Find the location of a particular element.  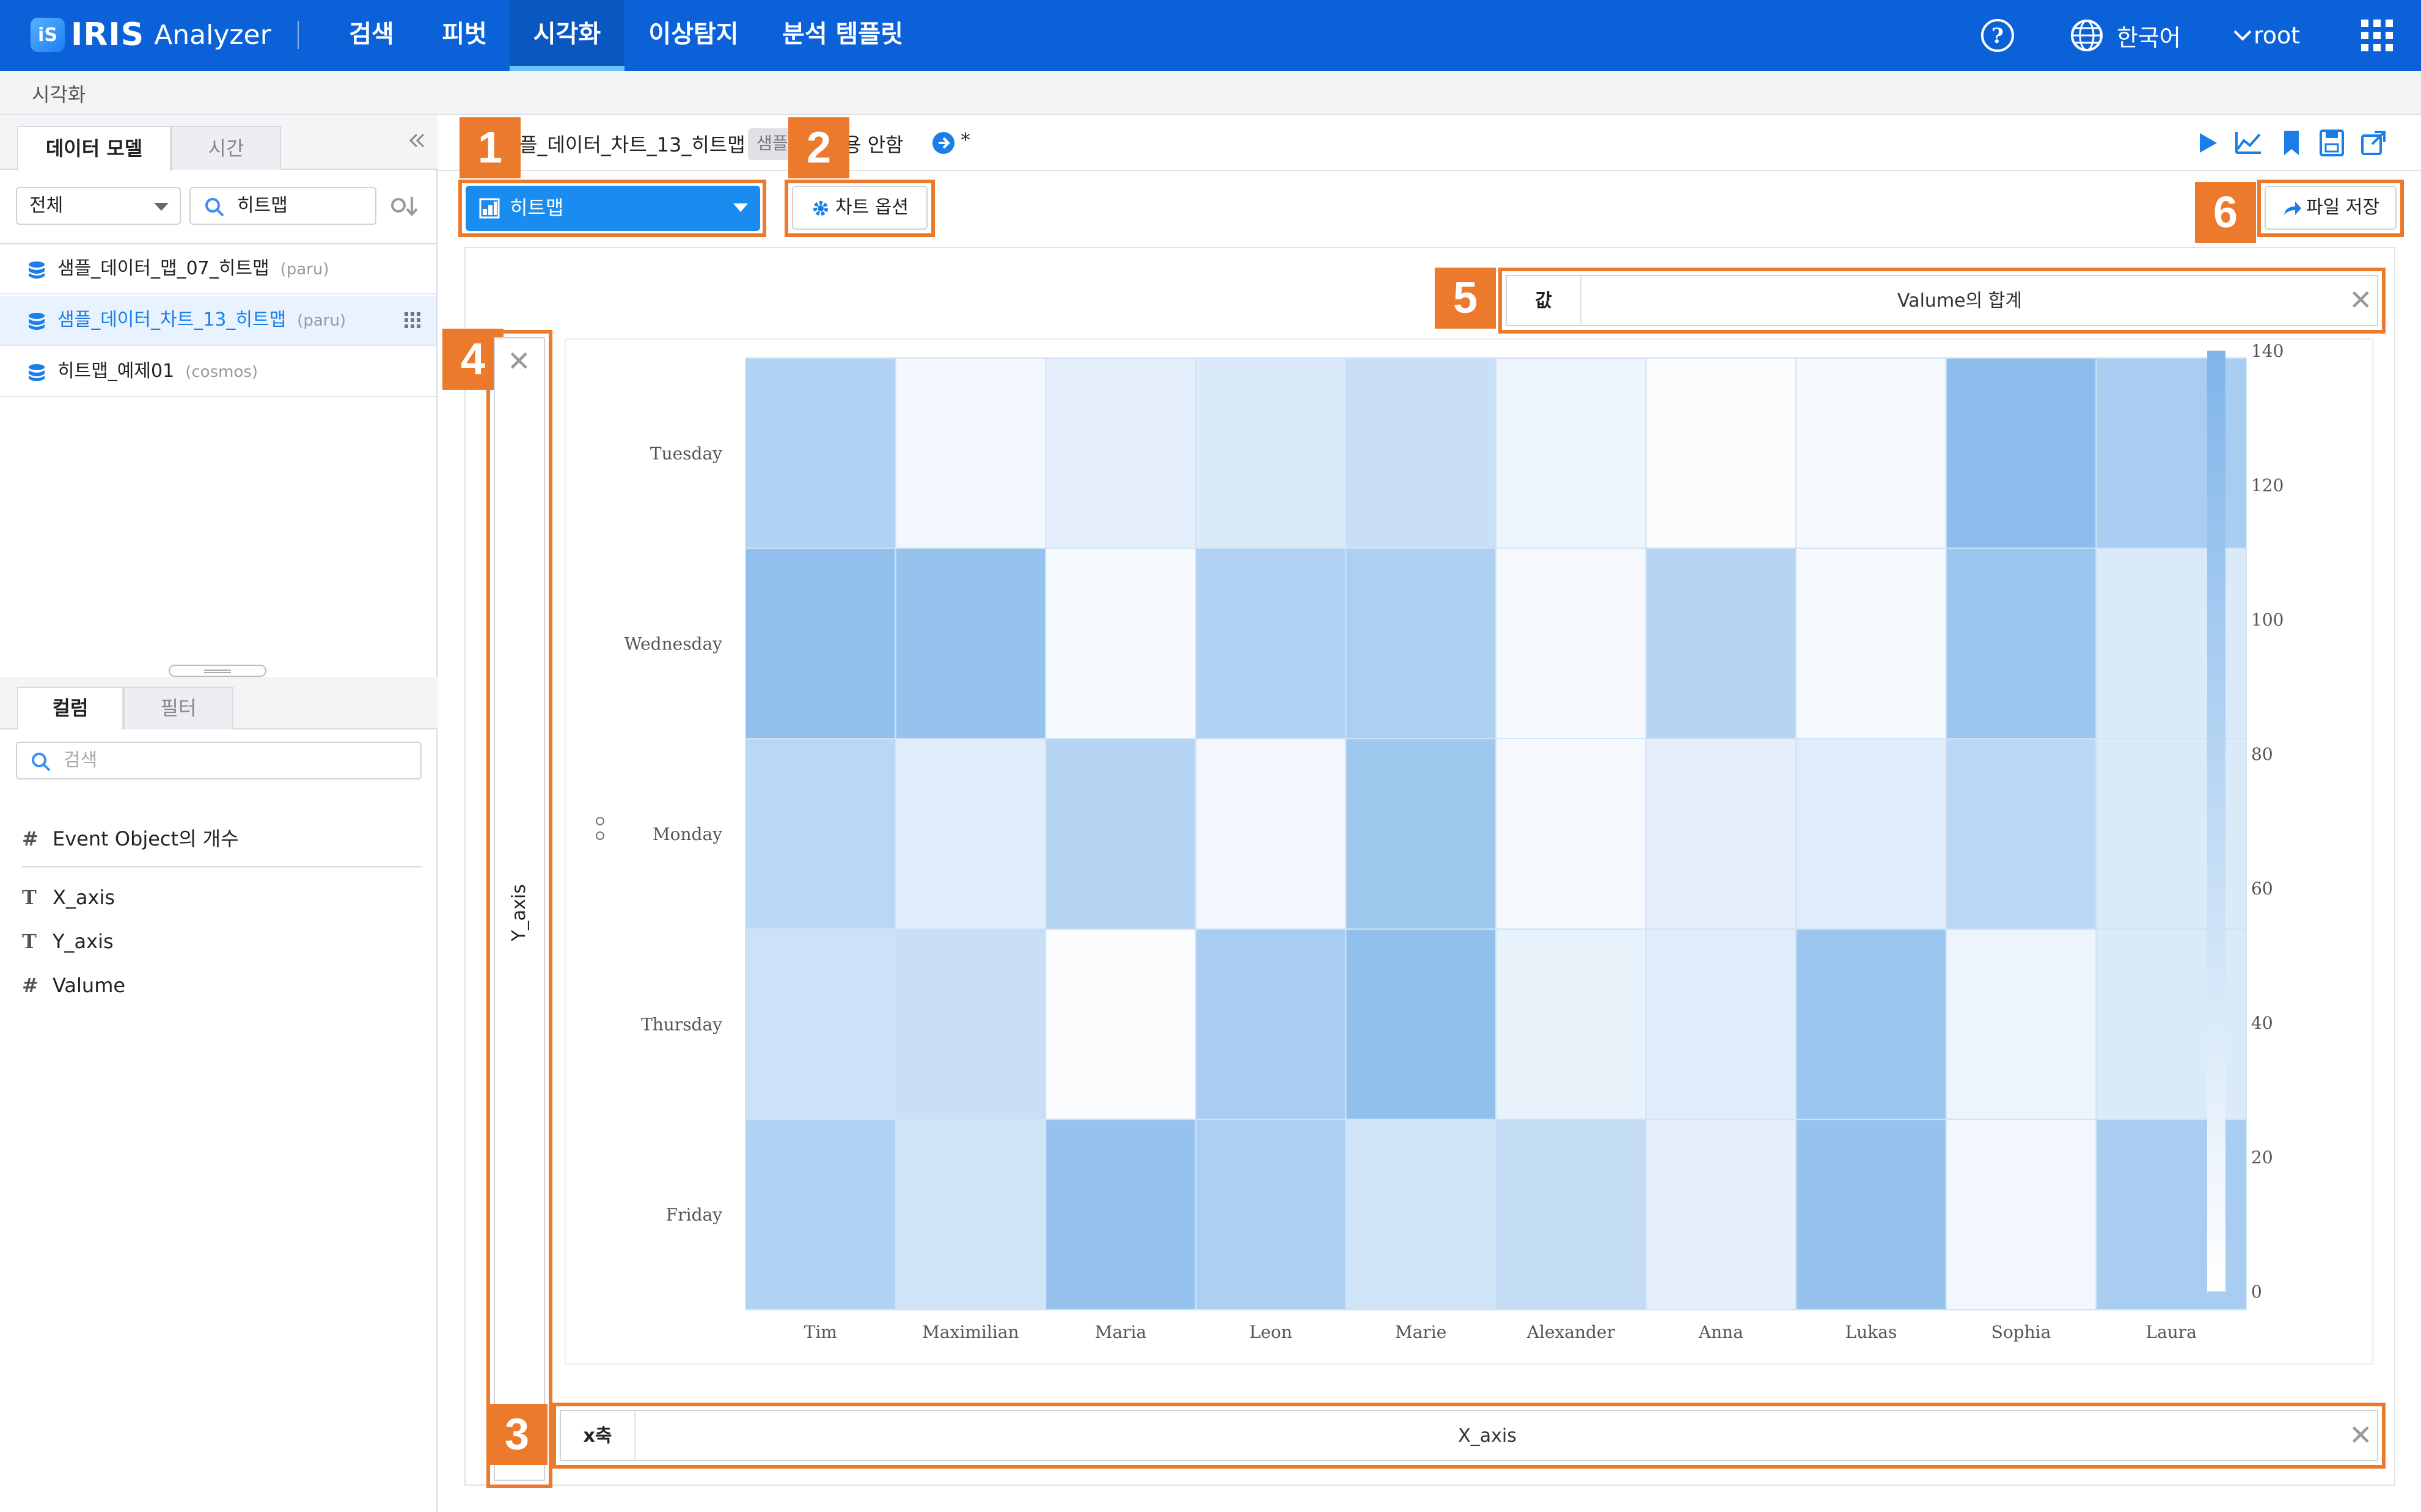

value-field-chip: Valume의 합계 is located at coordinates (1959, 301).